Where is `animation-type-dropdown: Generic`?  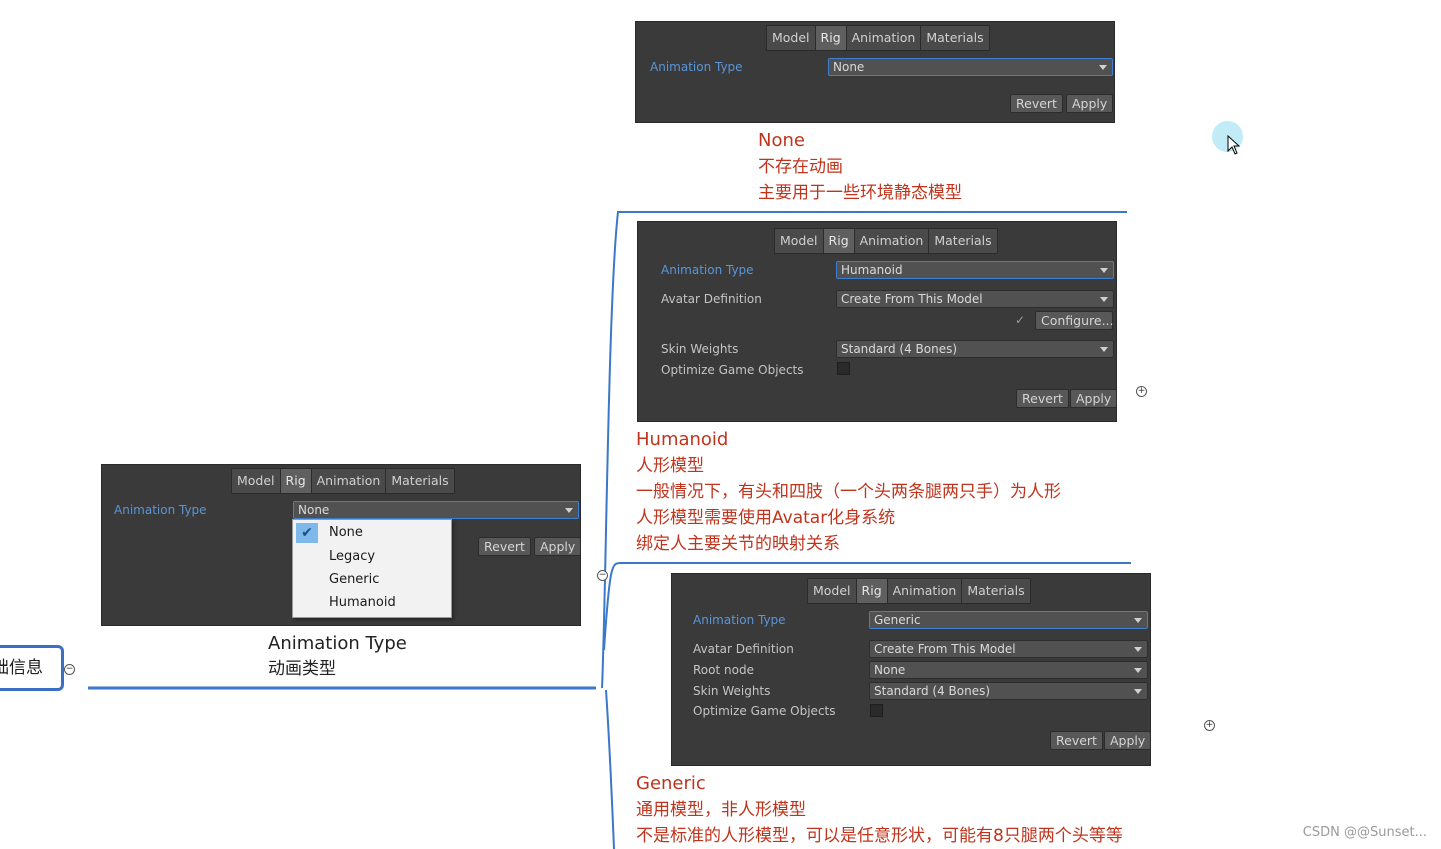 animation-type-dropdown: Generic is located at coordinates (1008, 620).